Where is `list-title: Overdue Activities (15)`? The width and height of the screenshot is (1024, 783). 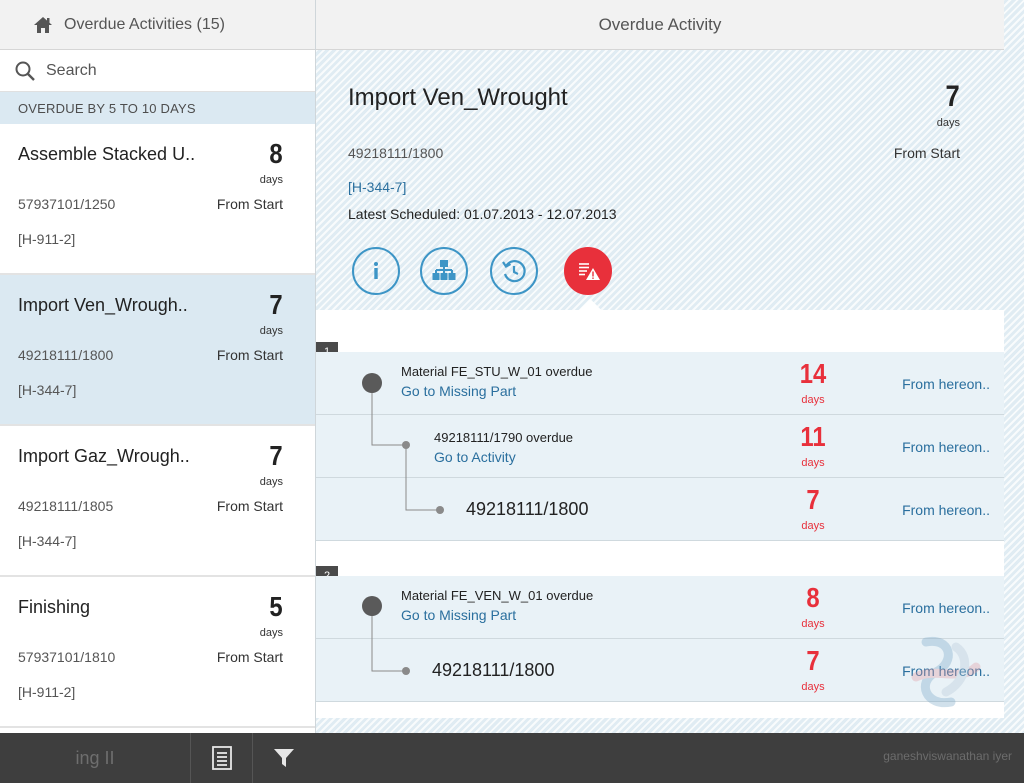
list-title: Overdue Activities (15) is located at coordinates (144, 24).